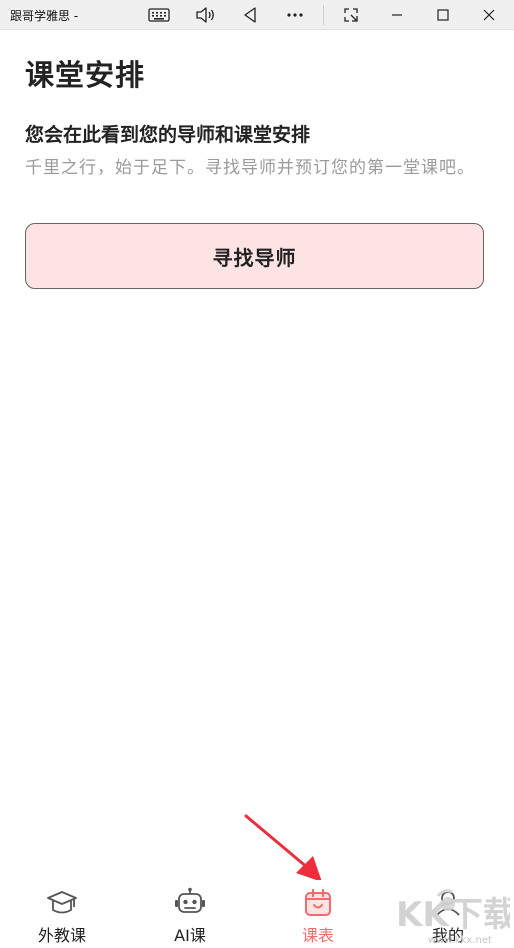  I want to click on screenshot-icon, so click(351, 15).